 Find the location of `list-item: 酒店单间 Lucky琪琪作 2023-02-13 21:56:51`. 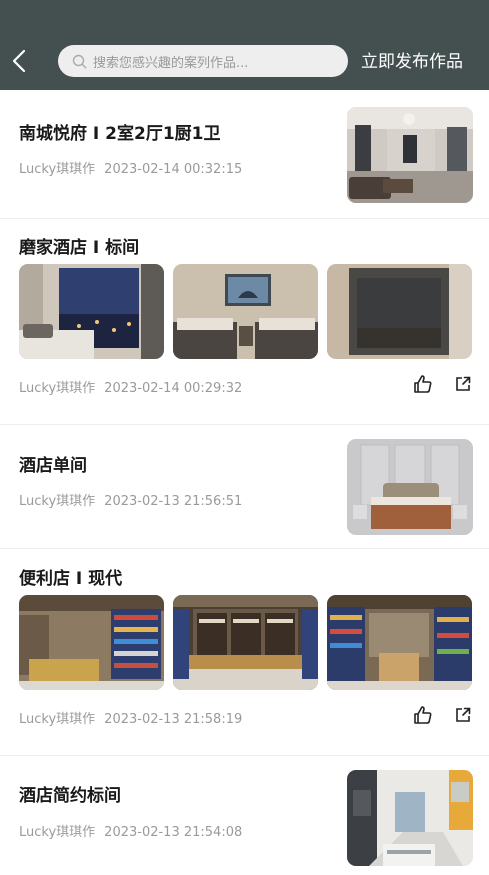

list-item: 酒店单间 Lucky琪琪作 2023-02-13 21:56:51 is located at coordinates (244, 486).